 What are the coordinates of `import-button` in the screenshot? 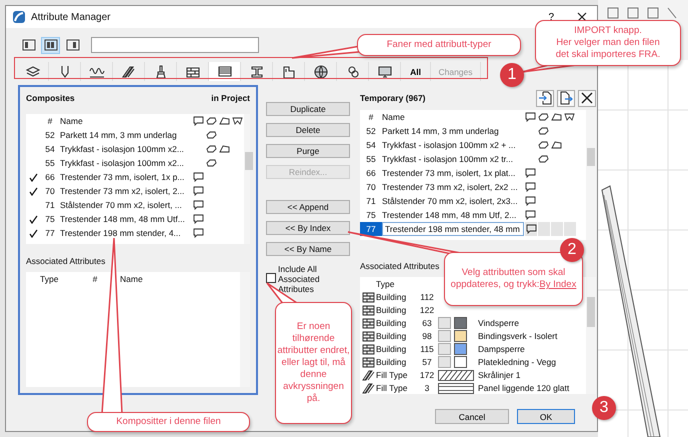 It's located at (545, 98).